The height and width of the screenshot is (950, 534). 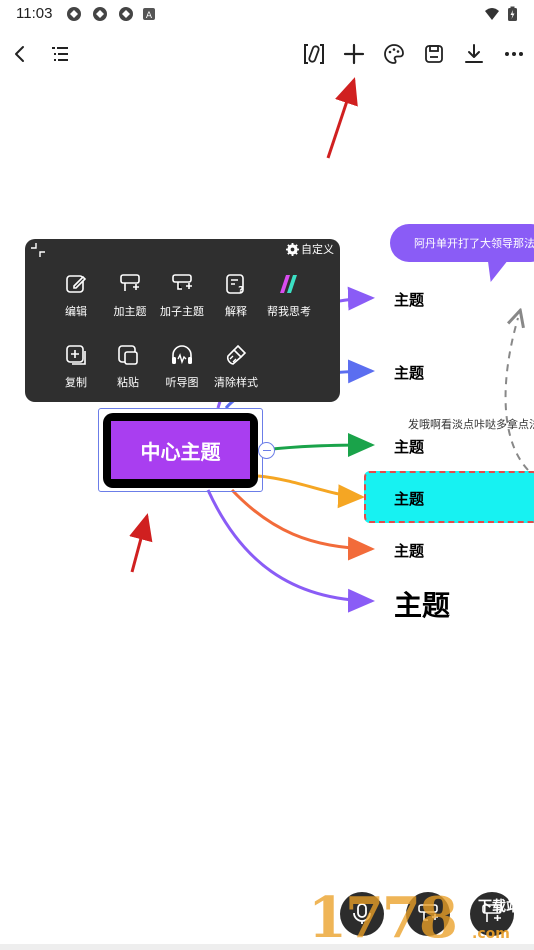 I want to click on menu-item-label: 帮我思考, so click(x=289, y=311).